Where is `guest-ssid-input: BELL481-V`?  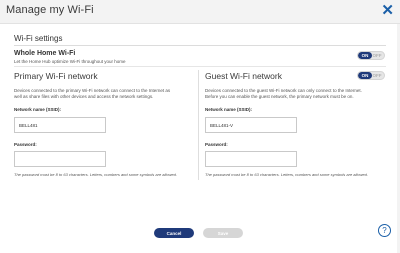
guest-ssid-input: BELL481-V is located at coordinates (251, 125).